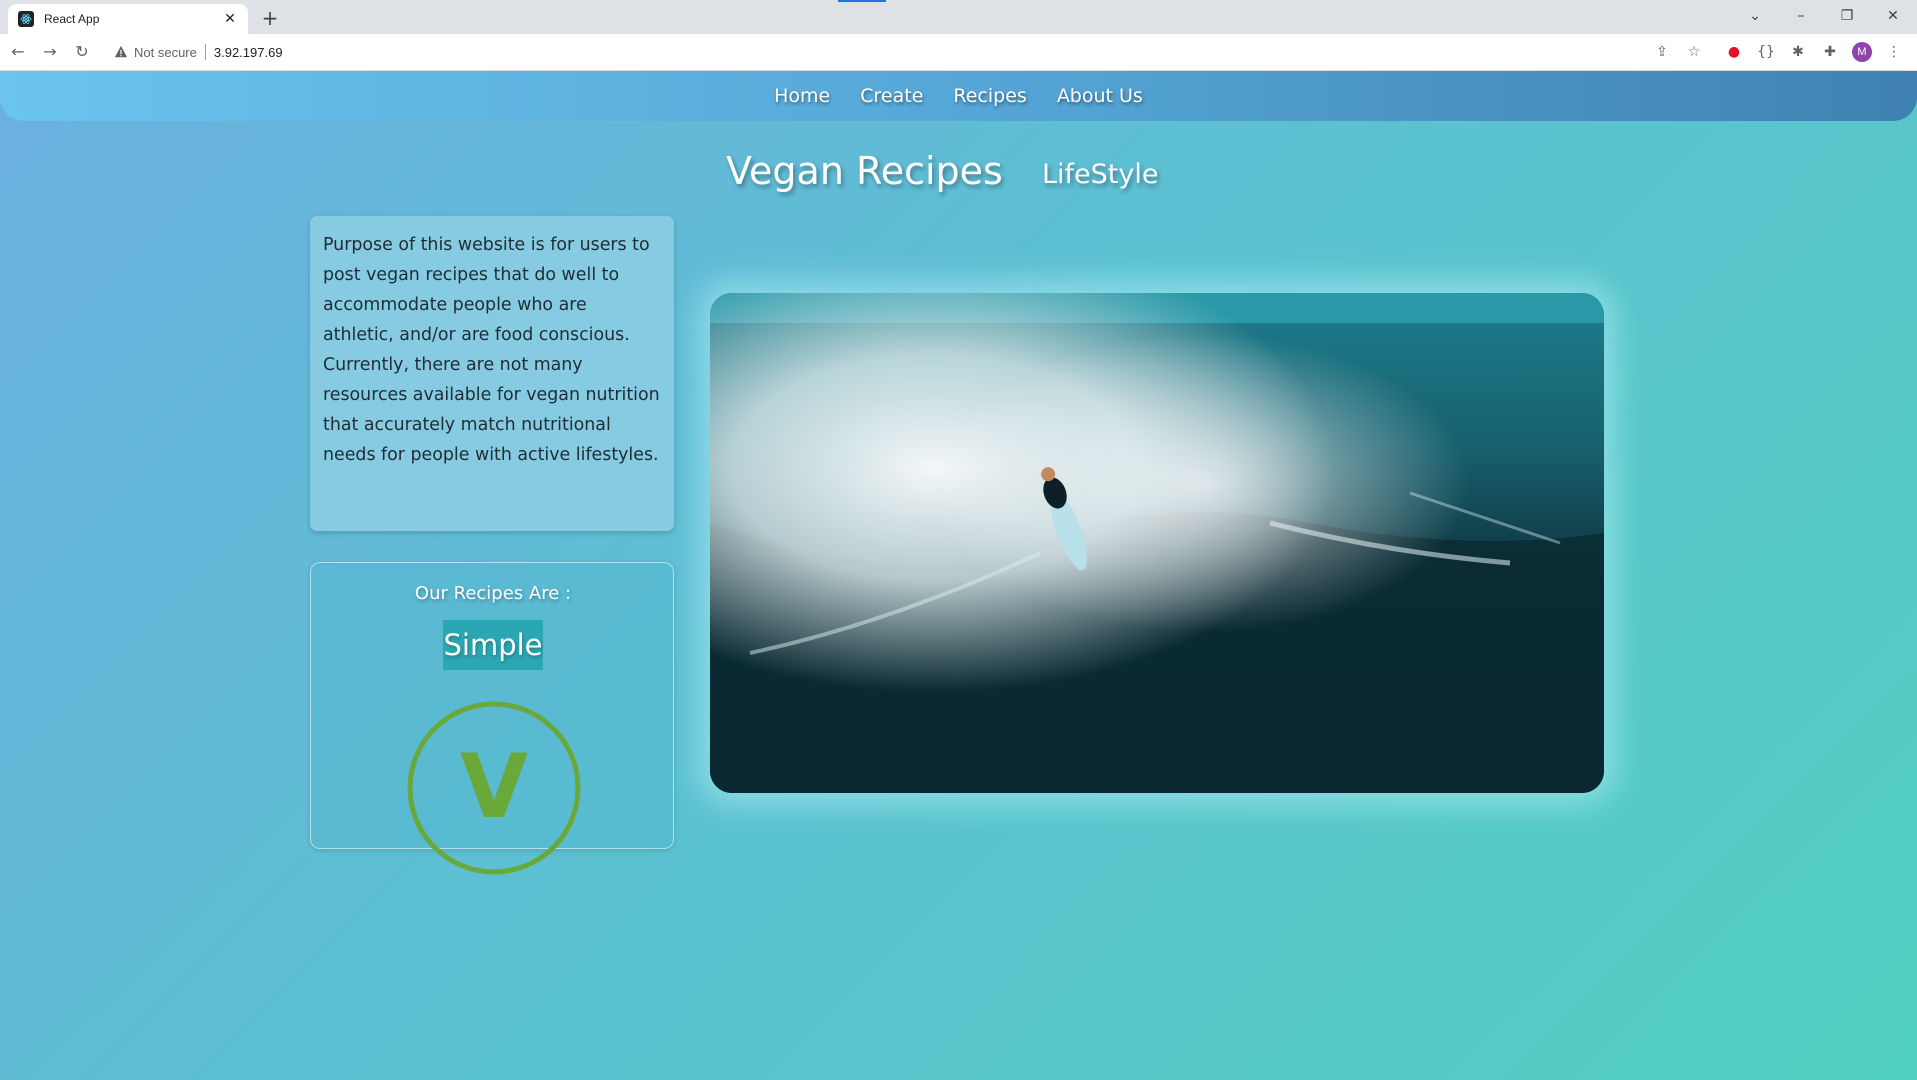  Describe the element at coordinates (862, 1) in the screenshot. I see `tab-drag-indicator` at that location.